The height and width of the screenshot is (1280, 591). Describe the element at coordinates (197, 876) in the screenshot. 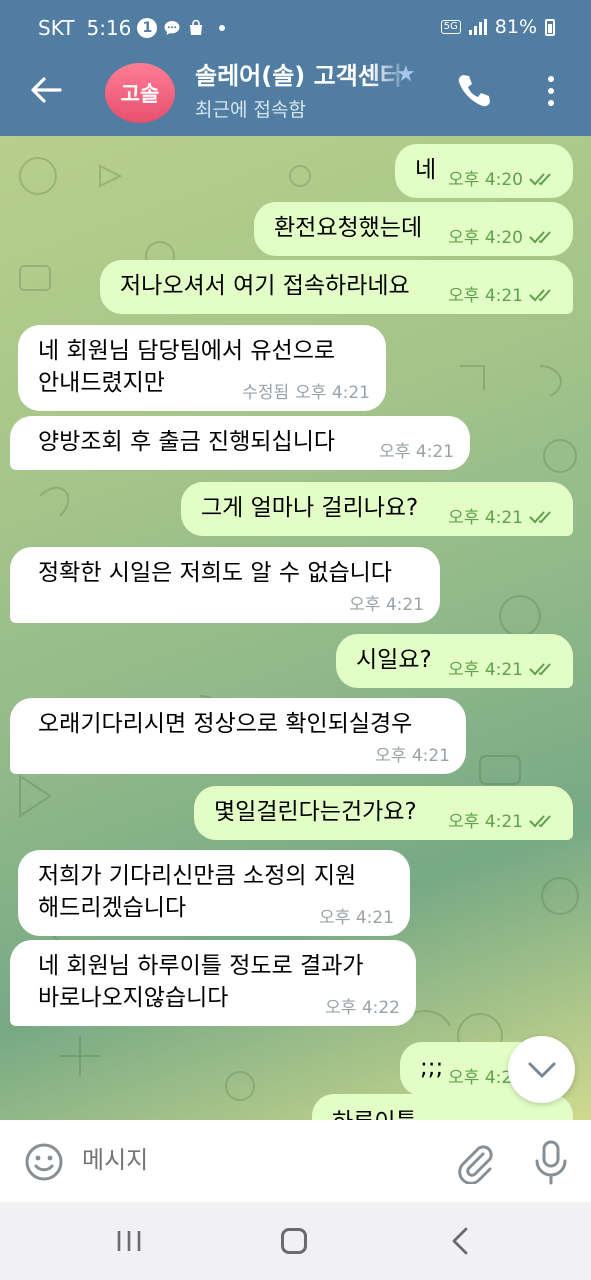

I see `message-text-line: 저희가 기다리신만큼 소정의 지원` at that location.